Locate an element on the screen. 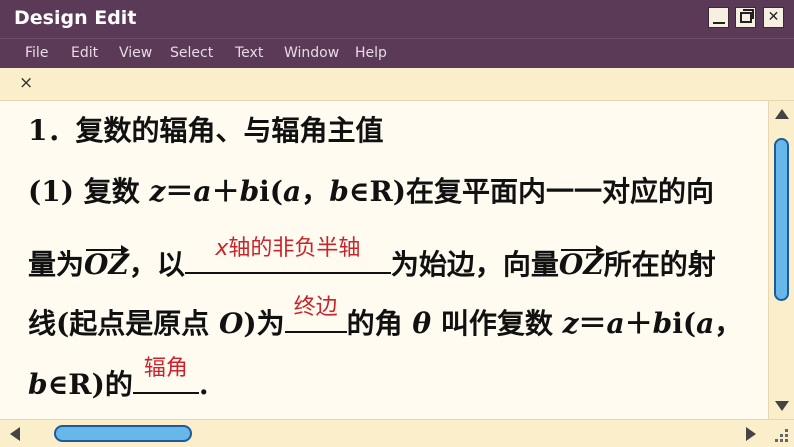 The image size is (794, 447). vertical-scroll-thumb is located at coordinates (781, 219).